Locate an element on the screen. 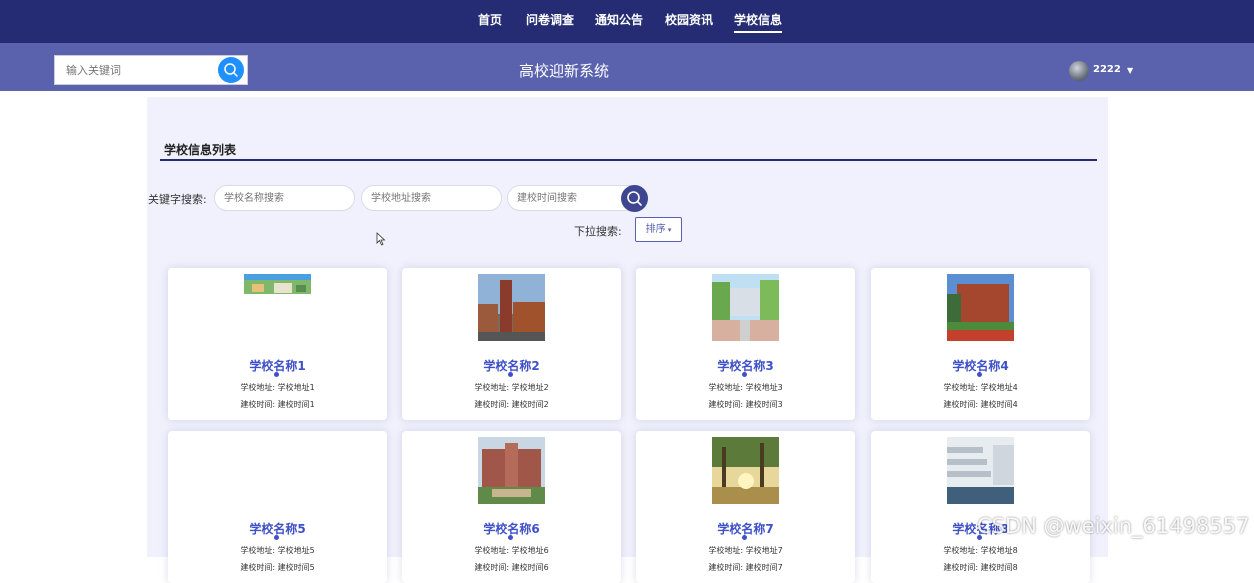 The width and height of the screenshot is (1254, 583). school-address: 学校地址: 学校地址1 is located at coordinates (277, 387).